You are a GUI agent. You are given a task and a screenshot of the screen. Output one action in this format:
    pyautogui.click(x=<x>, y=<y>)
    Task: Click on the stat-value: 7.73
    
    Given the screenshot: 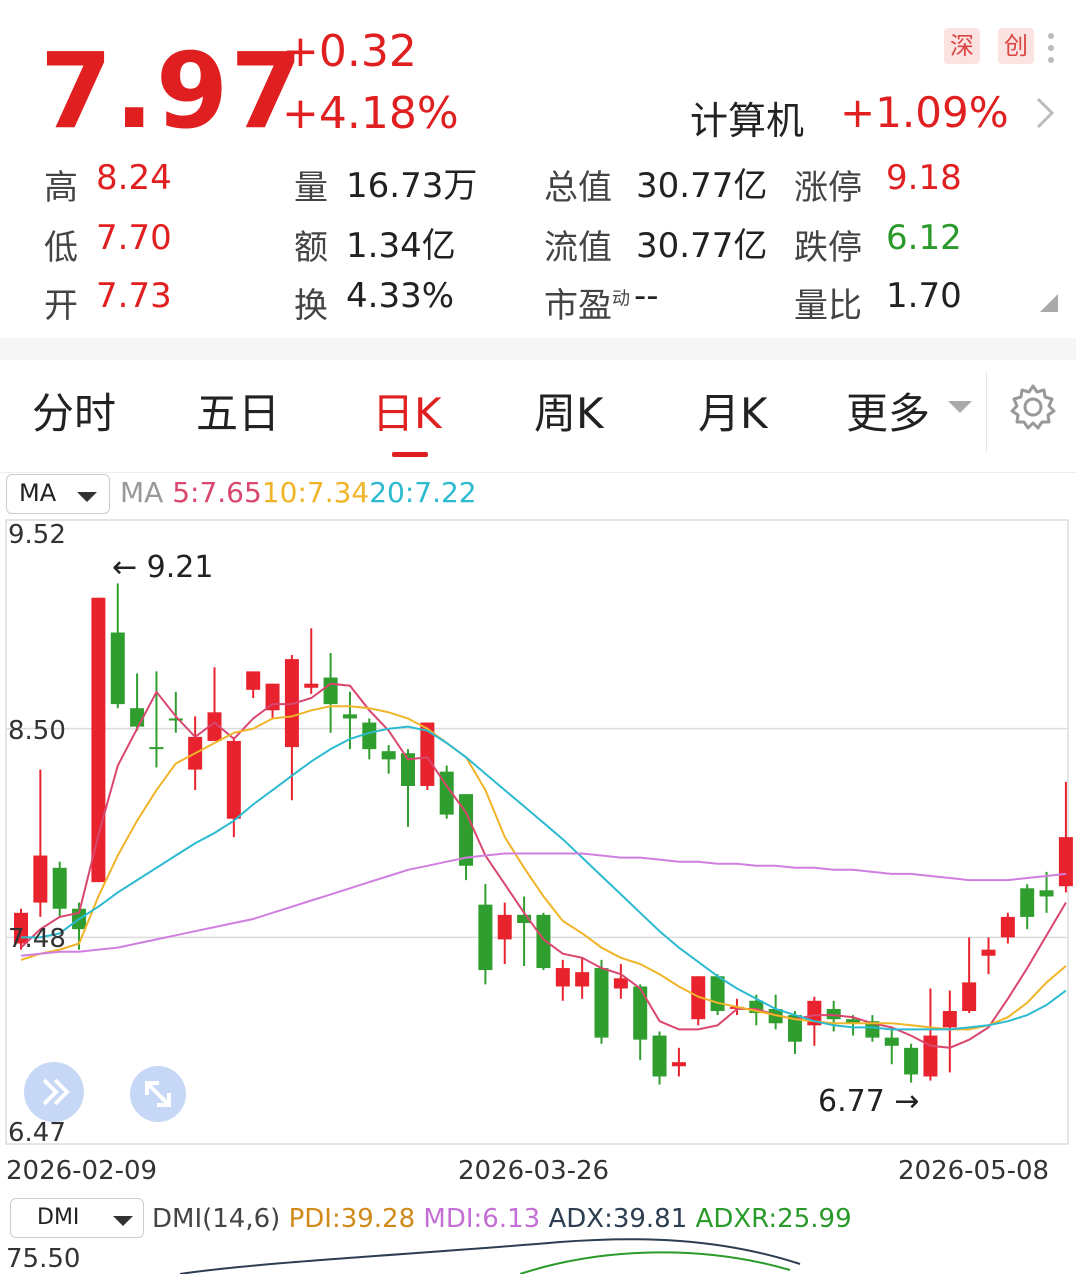 What is the action you would take?
    pyautogui.click(x=134, y=296)
    